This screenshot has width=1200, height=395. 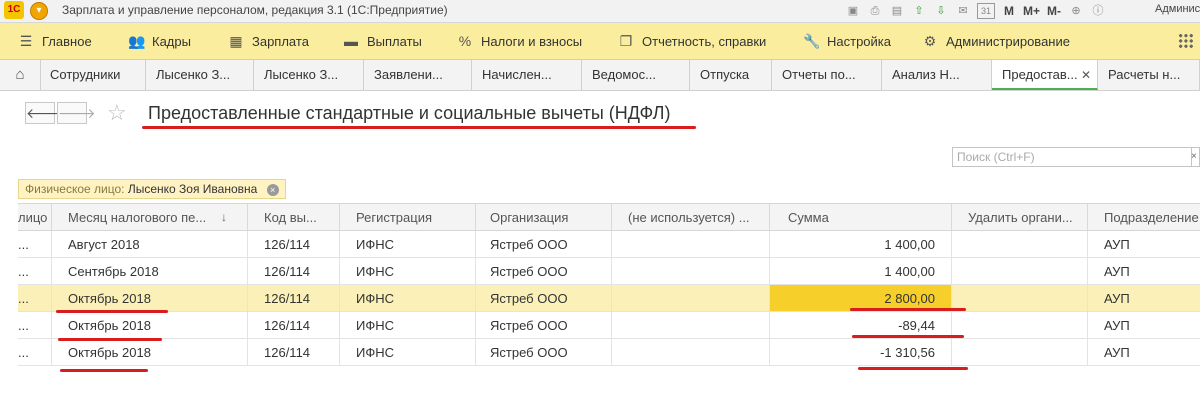 What do you see at coordinates (408, 217) in the screenshot?
I see `column-header-registration: Регистрация` at bounding box center [408, 217].